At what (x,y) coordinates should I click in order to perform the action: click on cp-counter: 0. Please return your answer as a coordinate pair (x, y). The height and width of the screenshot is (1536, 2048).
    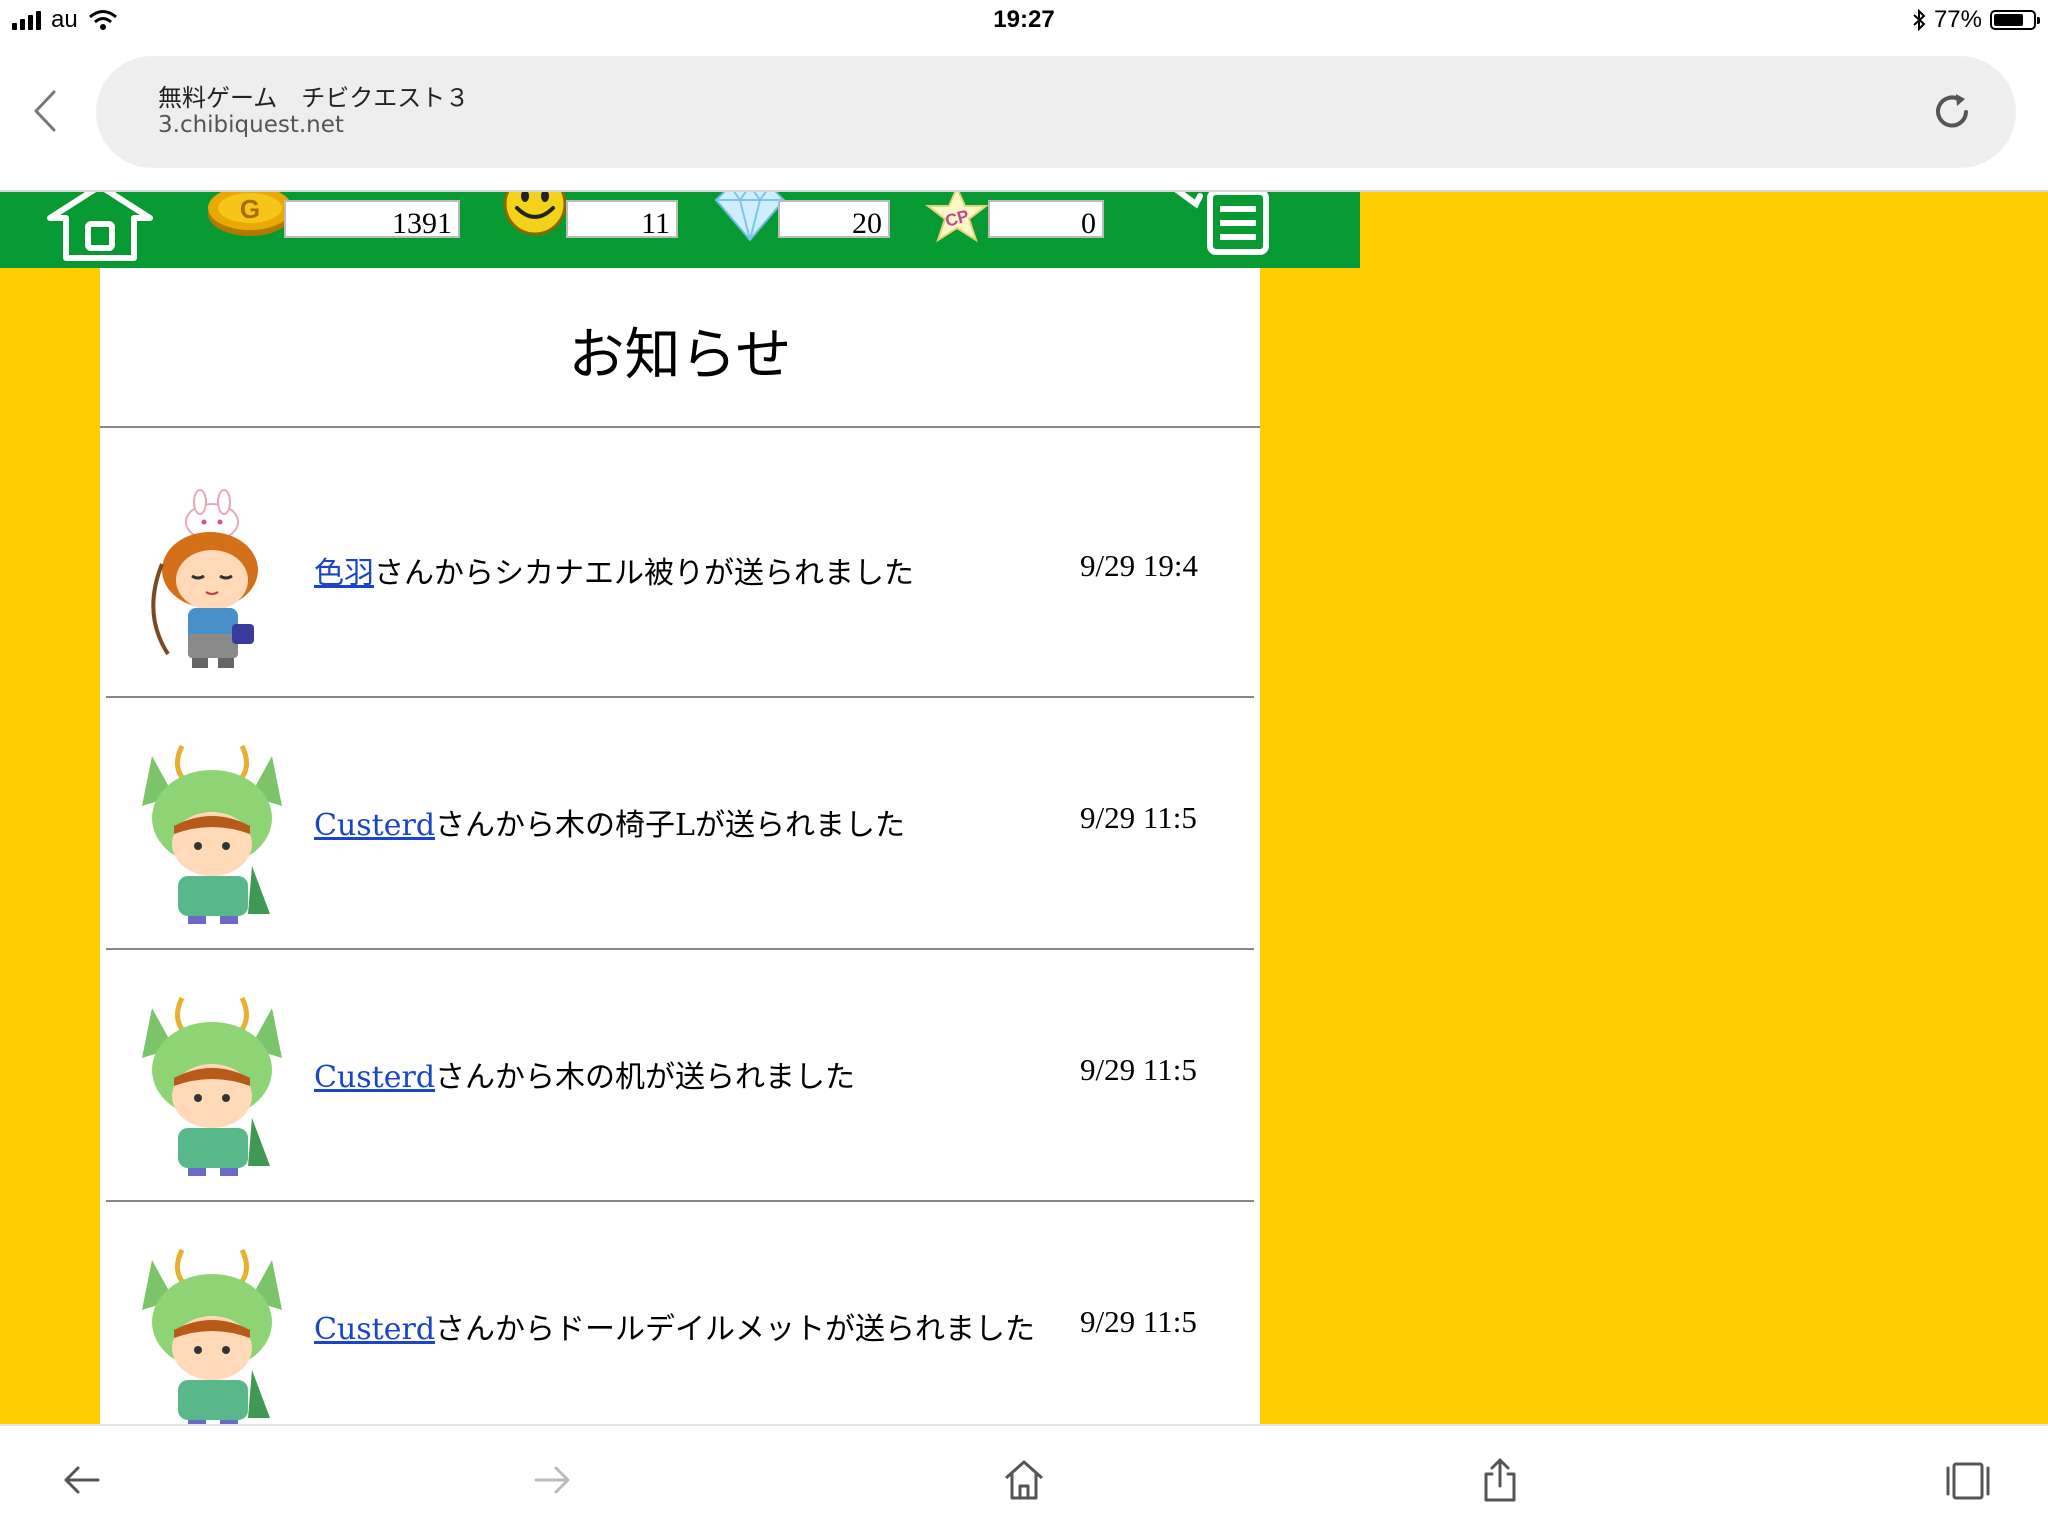
    Looking at the image, I should click on (1046, 220).